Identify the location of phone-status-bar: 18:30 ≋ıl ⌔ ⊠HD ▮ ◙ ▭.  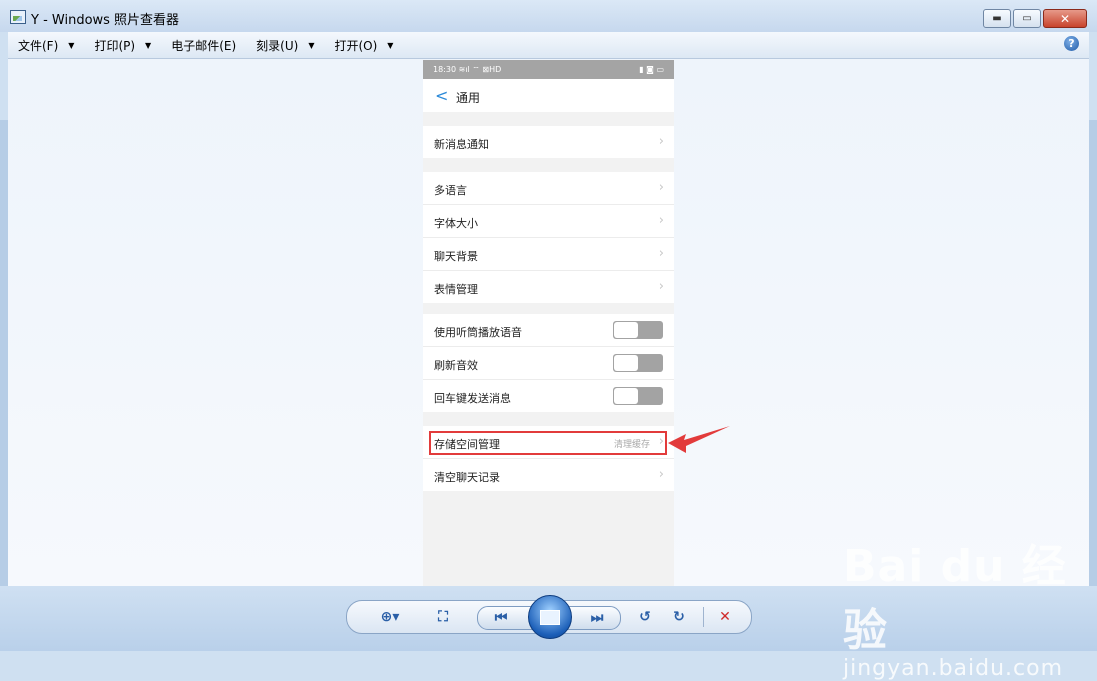
(548, 69).